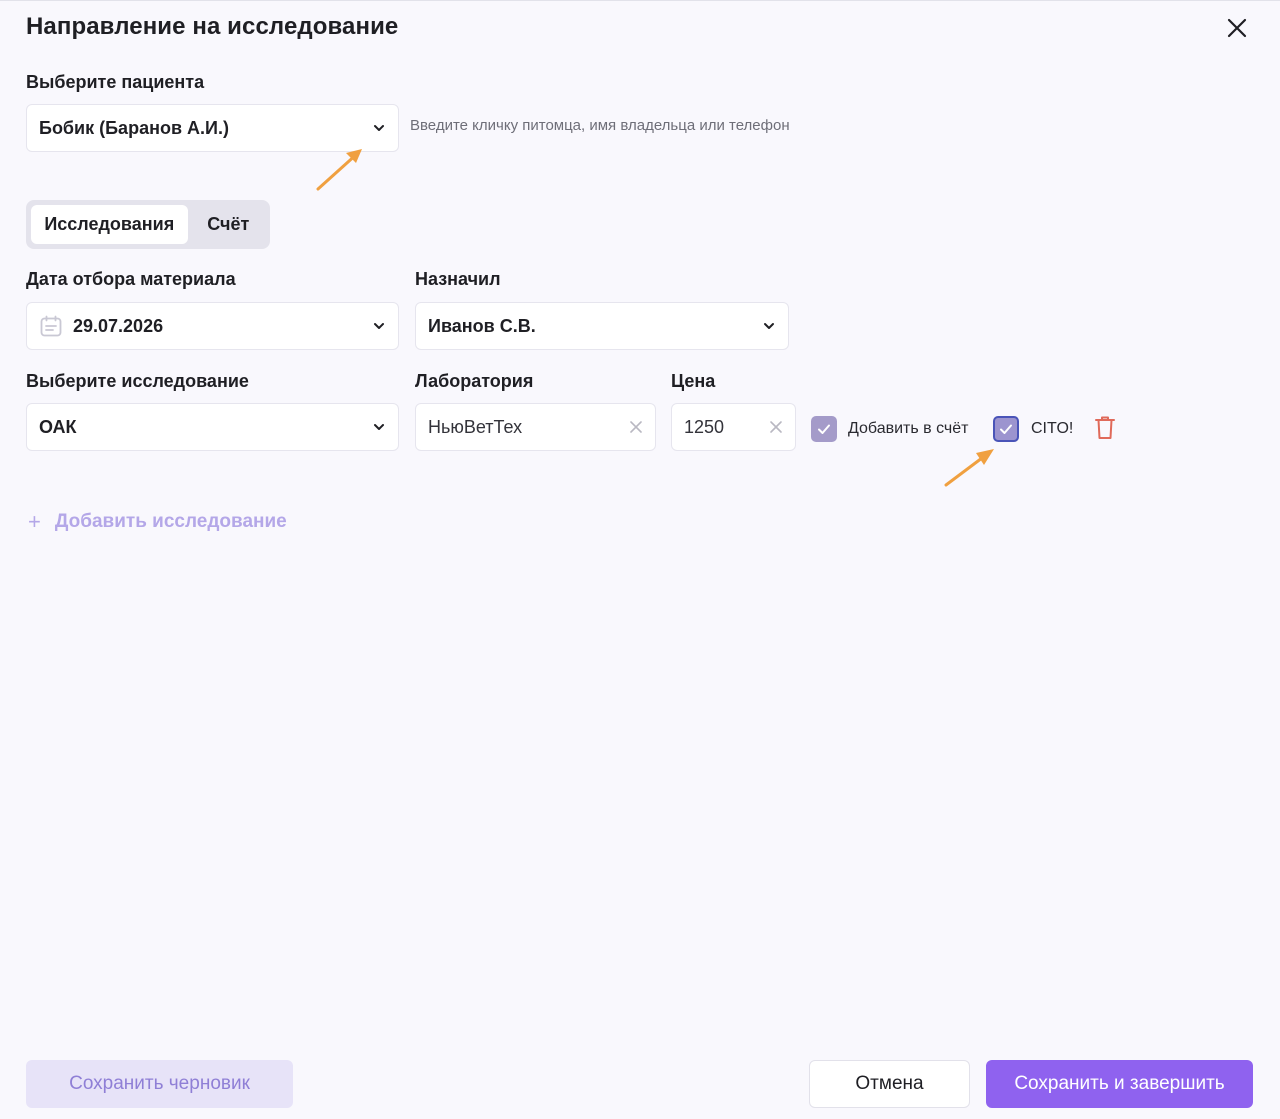 The width and height of the screenshot is (1280, 1119). I want to click on sample-date-label: Дата отбора материала, so click(131, 279).